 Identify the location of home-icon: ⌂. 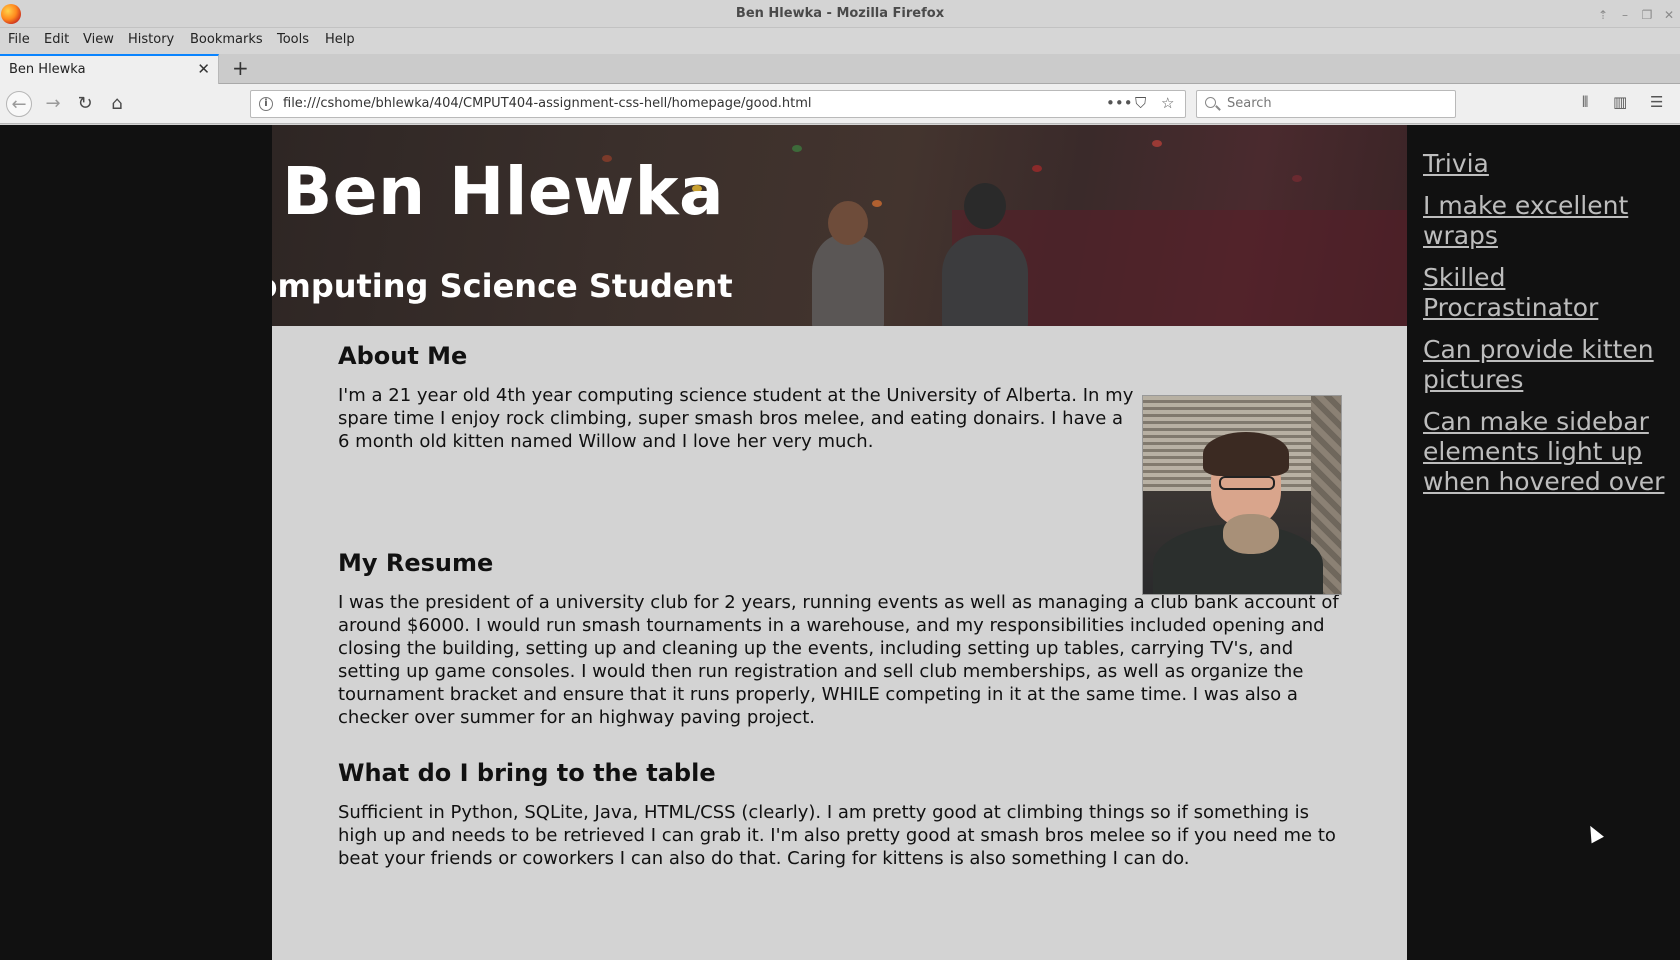
(117, 104).